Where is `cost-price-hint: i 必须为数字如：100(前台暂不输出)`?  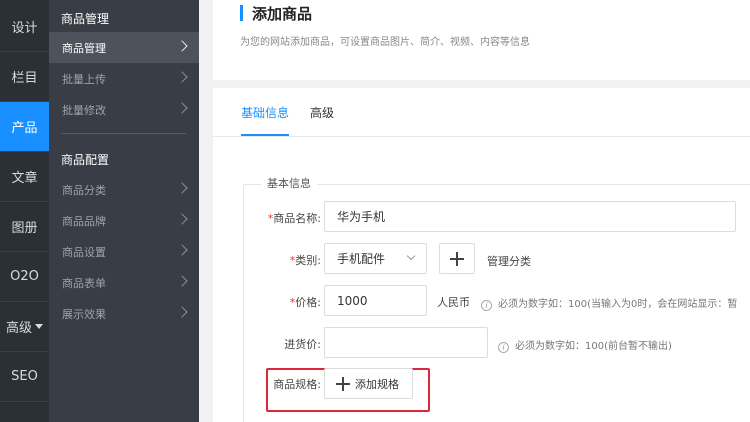 cost-price-hint: i 必须为数字如：100(前台暂不输出) is located at coordinates (585, 345).